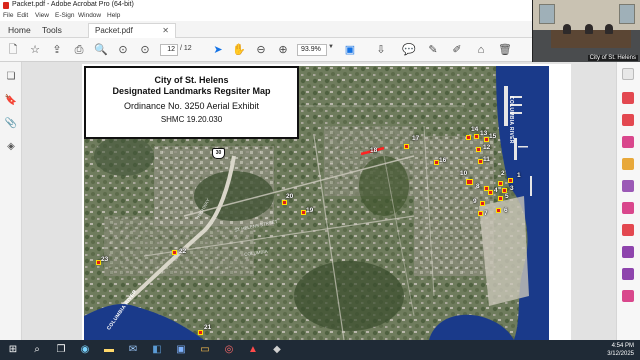  What do you see at coordinates (191, 106) in the screenshot?
I see `map-subtitle: Ordinance No. 3250 Aerial Exhibit` at bounding box center [191, 106].